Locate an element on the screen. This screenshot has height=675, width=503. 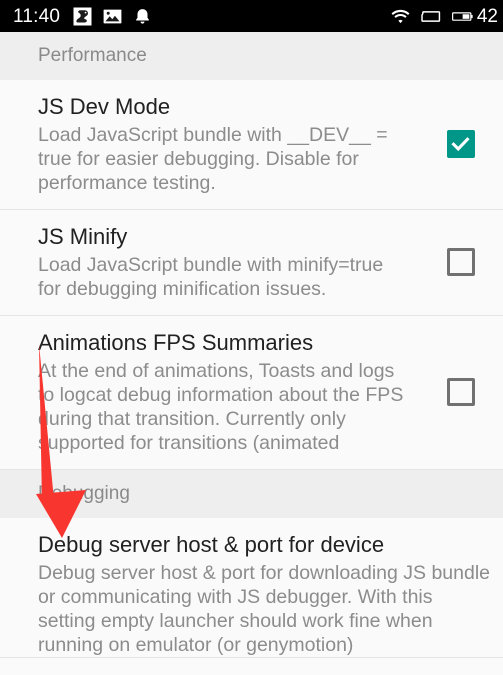
section-header-performance: Performance is located at coordinates (251, 56).